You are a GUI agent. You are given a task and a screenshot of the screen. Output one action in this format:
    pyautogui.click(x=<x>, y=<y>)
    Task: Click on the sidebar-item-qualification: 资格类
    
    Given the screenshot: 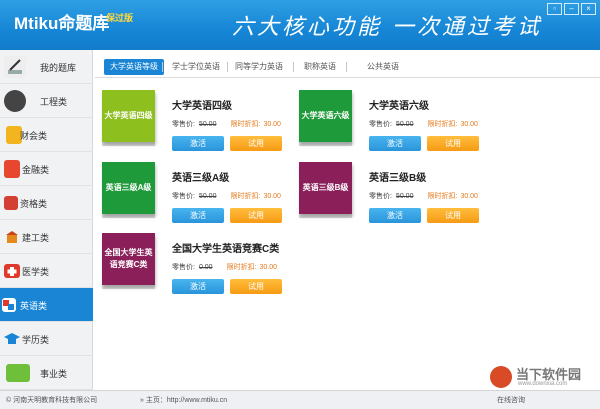 What is the action you would take?
    pyautogui.click(x=46, y=203)
    